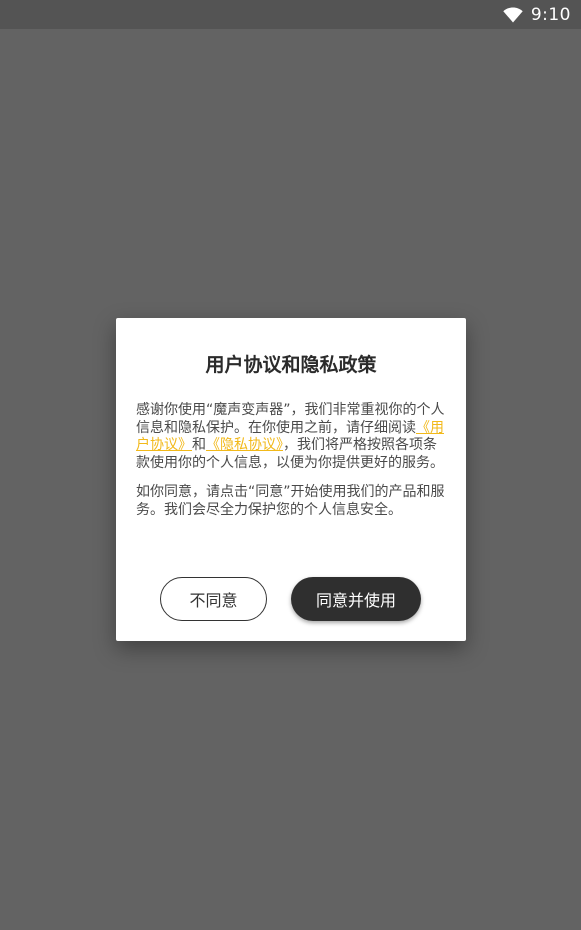  What do you see at coordinates (356, 599) in the screenshot?
I see `agree-and-use-button: 同意并使用` at bounding box center [356, 599].